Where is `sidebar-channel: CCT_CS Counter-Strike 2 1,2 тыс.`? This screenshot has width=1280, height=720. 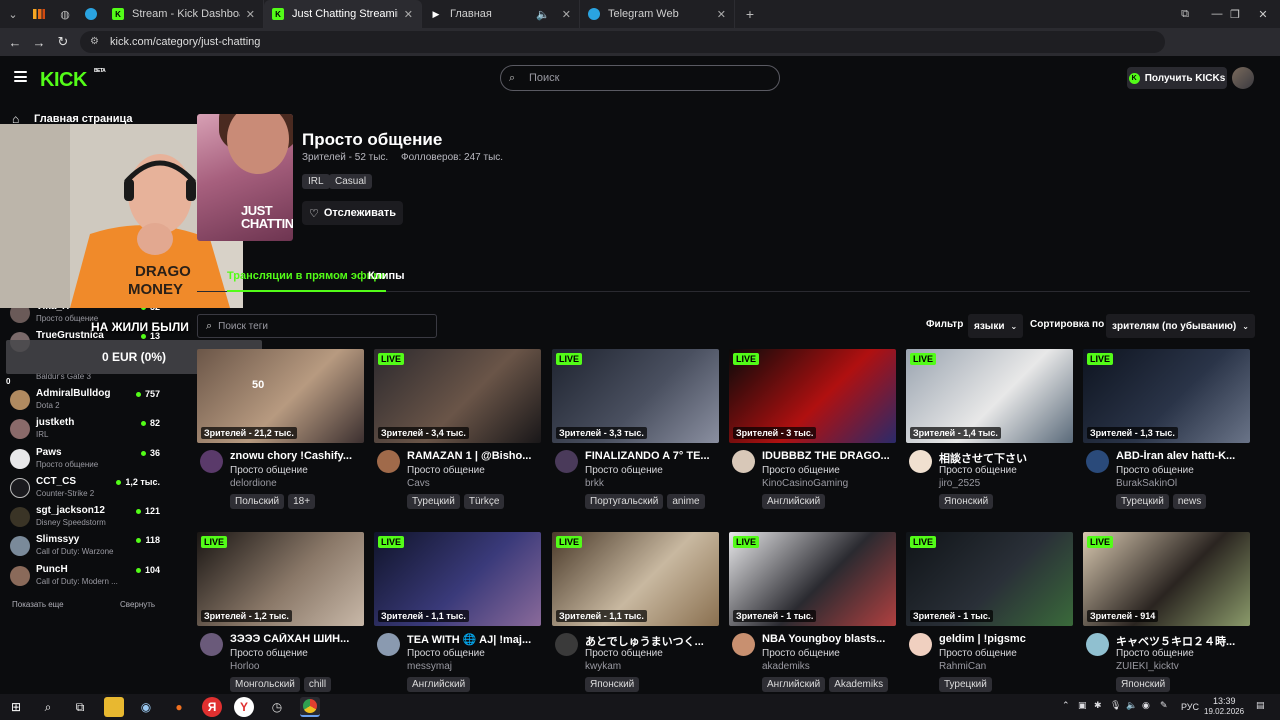
sidebar-channel: CCT_CS Counter-Strike 2 1,2 тыс. is located at coordinates (85, 489).